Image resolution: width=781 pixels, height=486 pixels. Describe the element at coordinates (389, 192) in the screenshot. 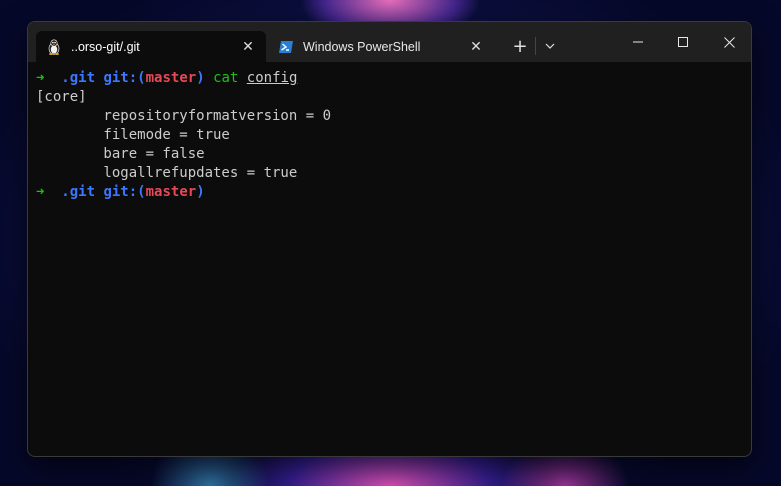

I see `prompt-line: ➜ .git git:(master)` at that location.